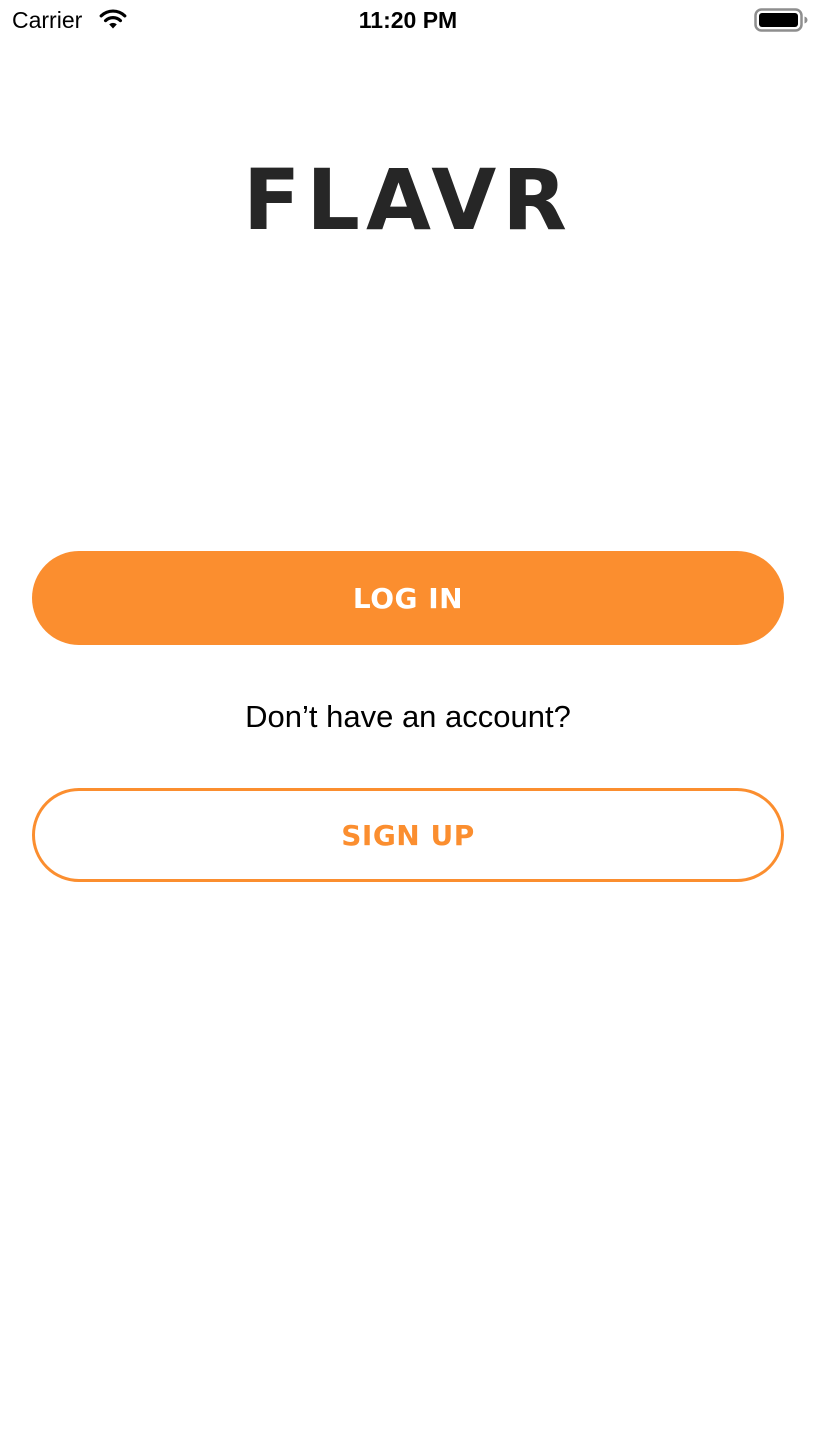  I want to click on status-time: 11:20 PM, so click(408, 20).